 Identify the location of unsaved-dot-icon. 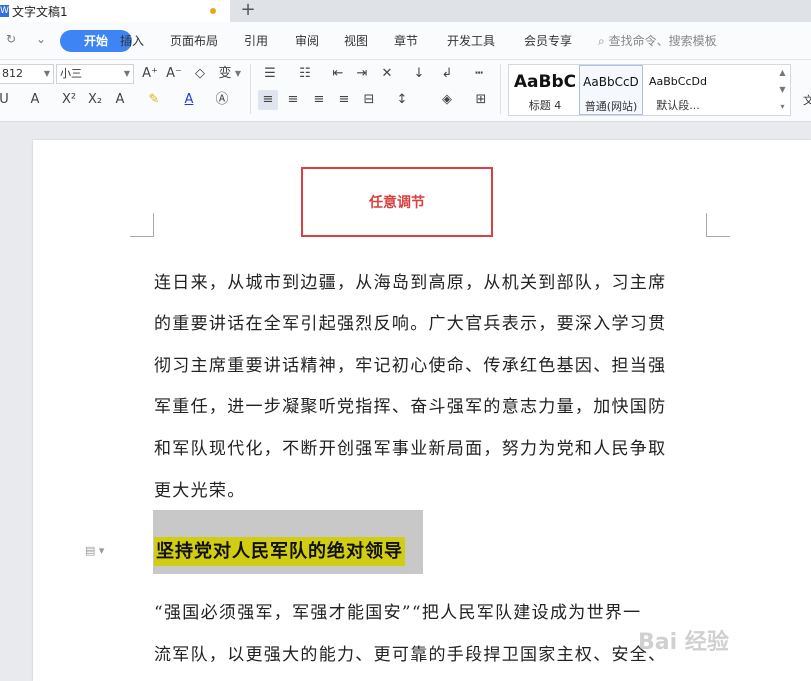
(213, 11).